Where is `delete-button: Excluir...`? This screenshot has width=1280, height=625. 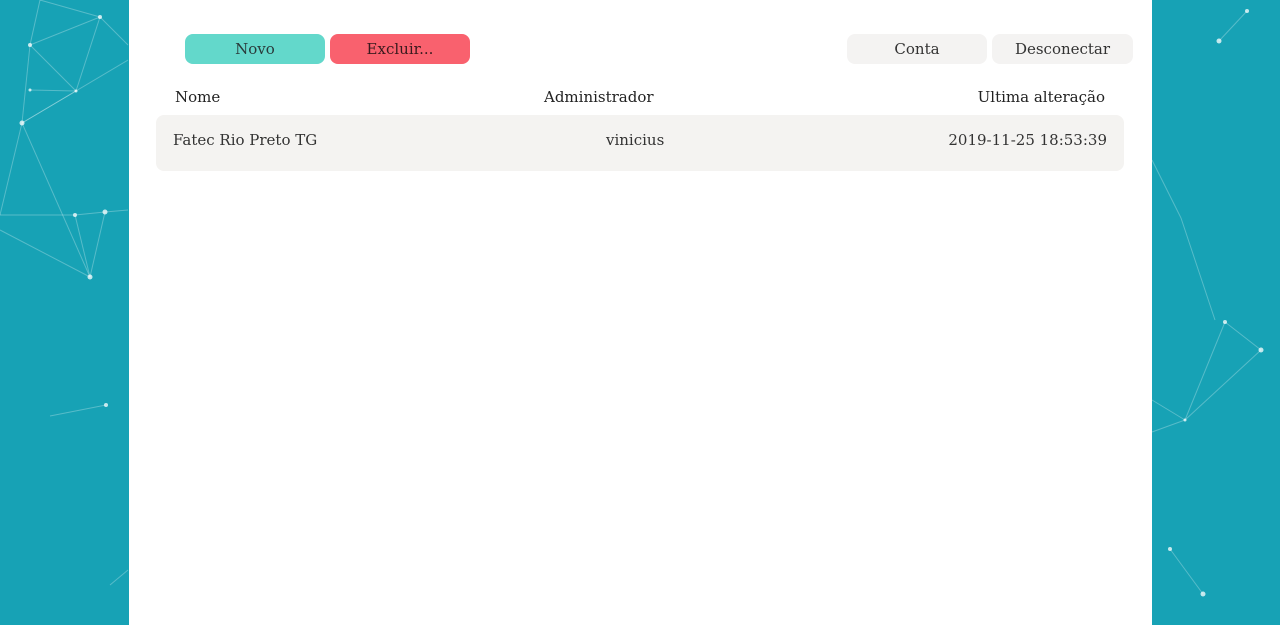
delete-button: Excluir... is located at coordinates (400, 49).